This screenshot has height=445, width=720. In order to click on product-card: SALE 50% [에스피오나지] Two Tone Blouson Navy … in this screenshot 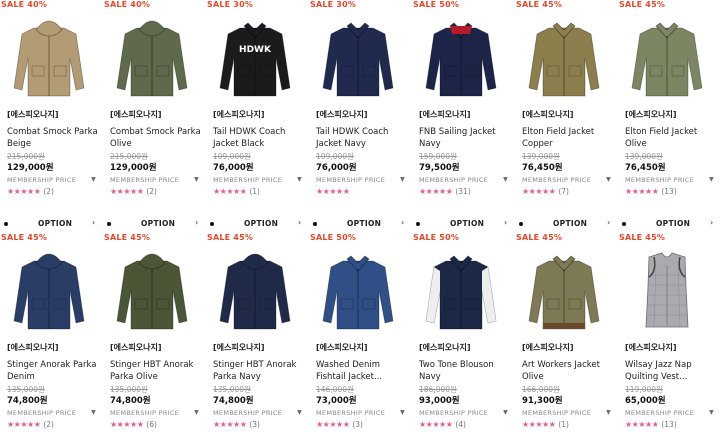, I will do `click(460, 339)`.